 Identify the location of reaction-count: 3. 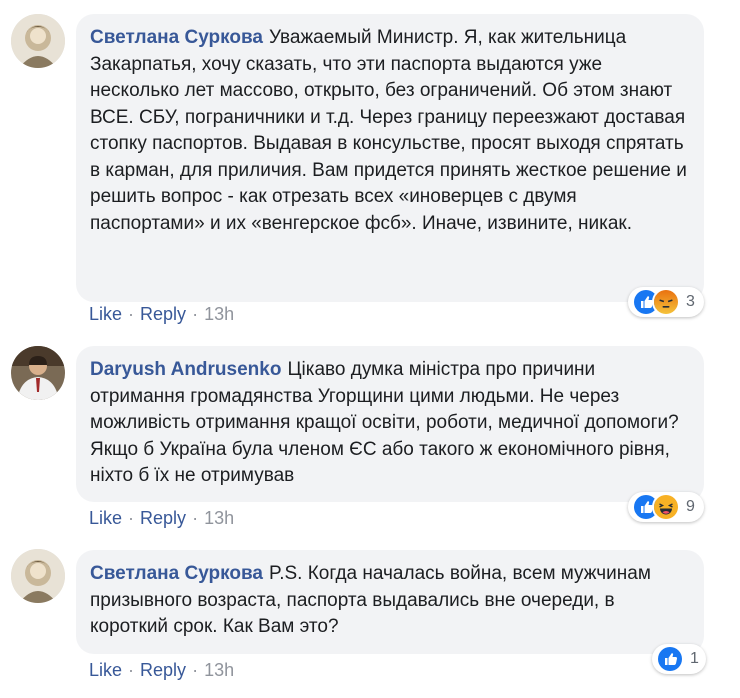
(690, 301).